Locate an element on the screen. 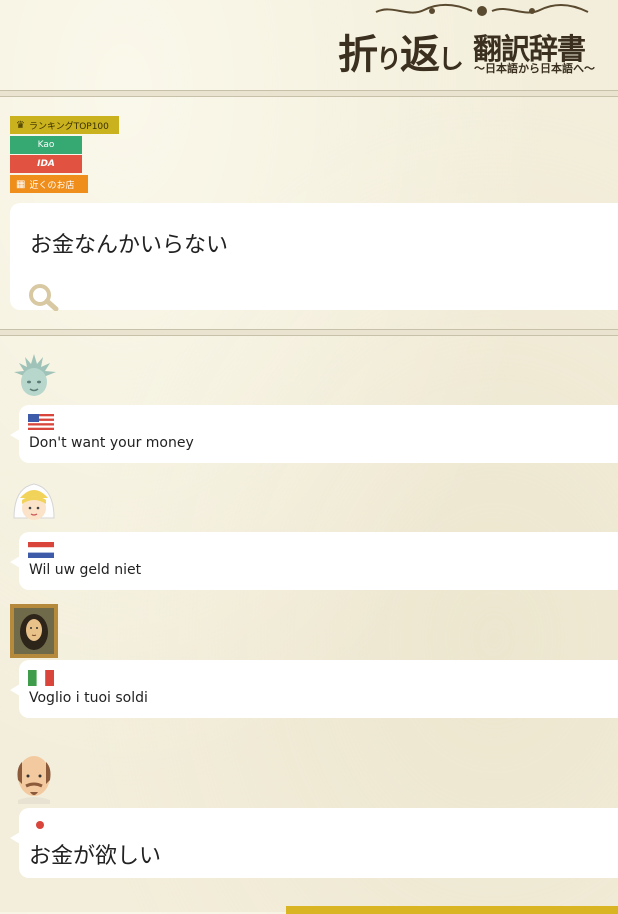 This screenshot has width=618, height=914. translation-bubble-dutch: Wil uw geld niet is located at coordinates (314, 561).